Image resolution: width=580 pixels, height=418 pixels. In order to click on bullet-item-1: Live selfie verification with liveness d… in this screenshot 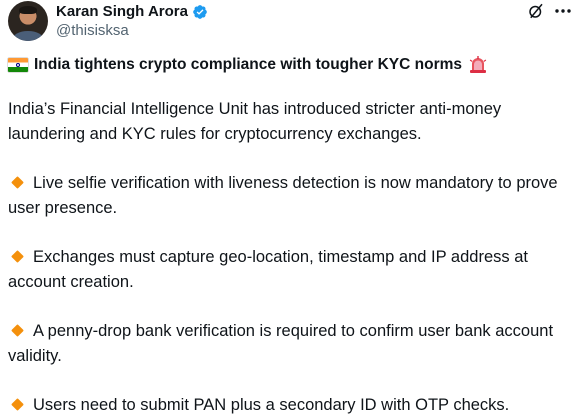, I will do `click(291, 196)`.